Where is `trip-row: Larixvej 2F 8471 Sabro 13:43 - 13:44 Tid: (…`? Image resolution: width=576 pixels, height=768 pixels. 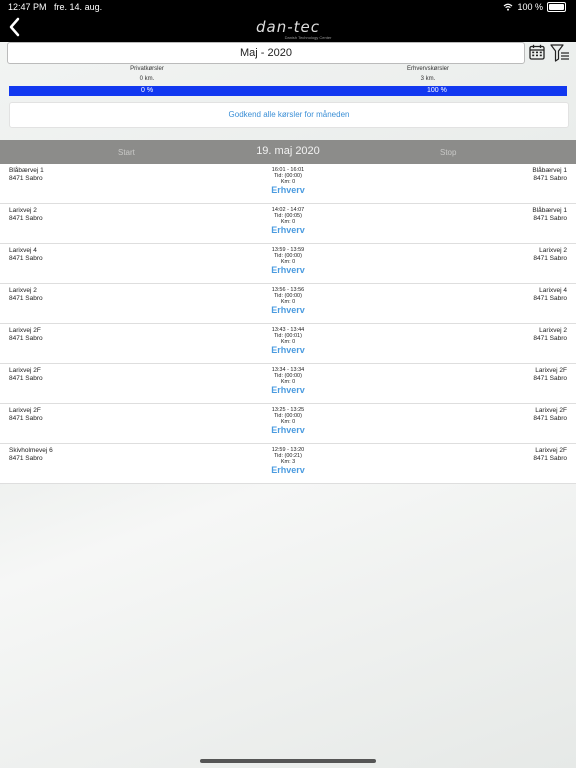
trip-row: Larixvej 2F 8471 Sabro 13:43 - 13:44 Tid: (… is located at coordinates (288, 344).